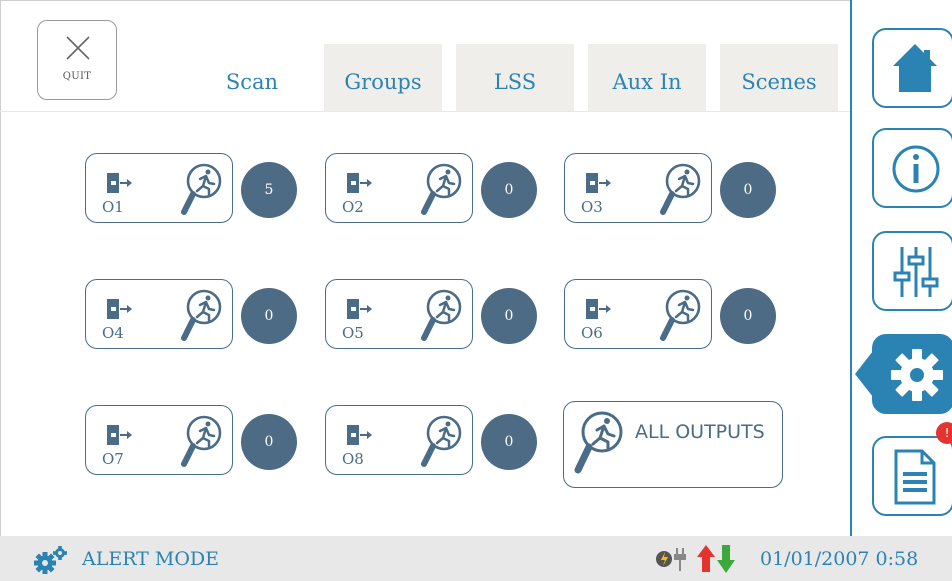 The height and width of the screenshot is (581, 952). I want to click on output-name: O8, so click(353, 459).